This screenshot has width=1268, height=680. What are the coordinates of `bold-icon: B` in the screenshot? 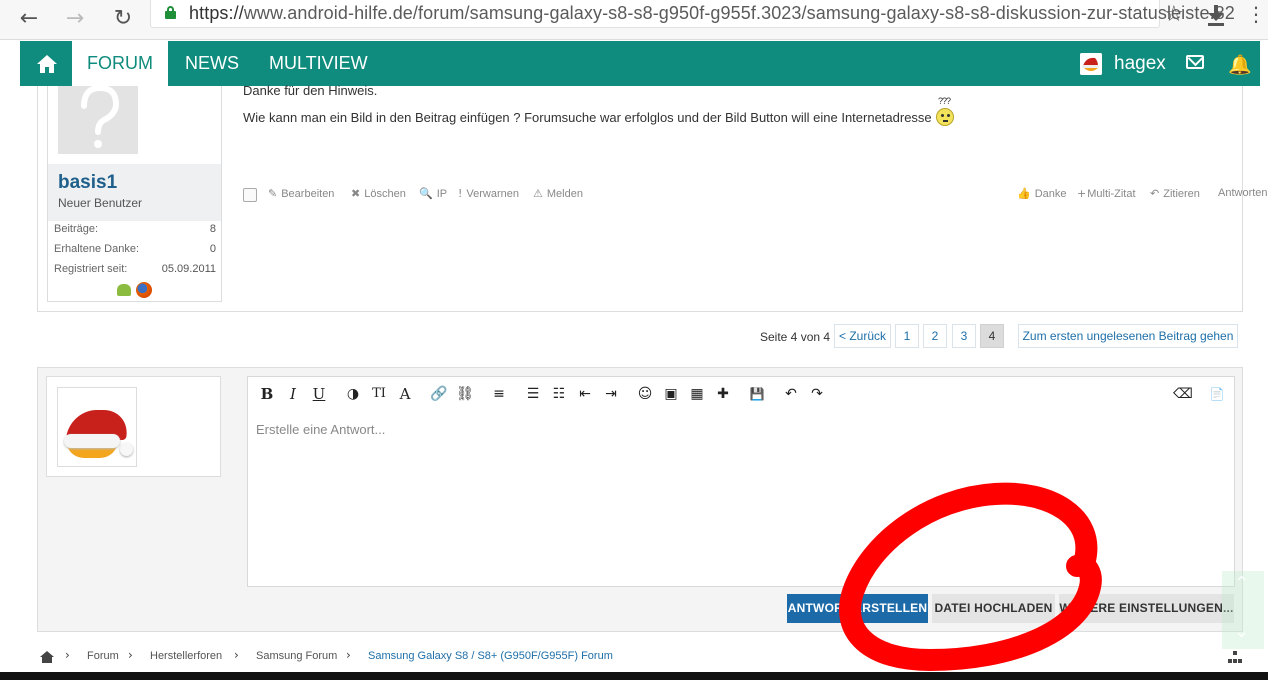 It's located at (267, 394).